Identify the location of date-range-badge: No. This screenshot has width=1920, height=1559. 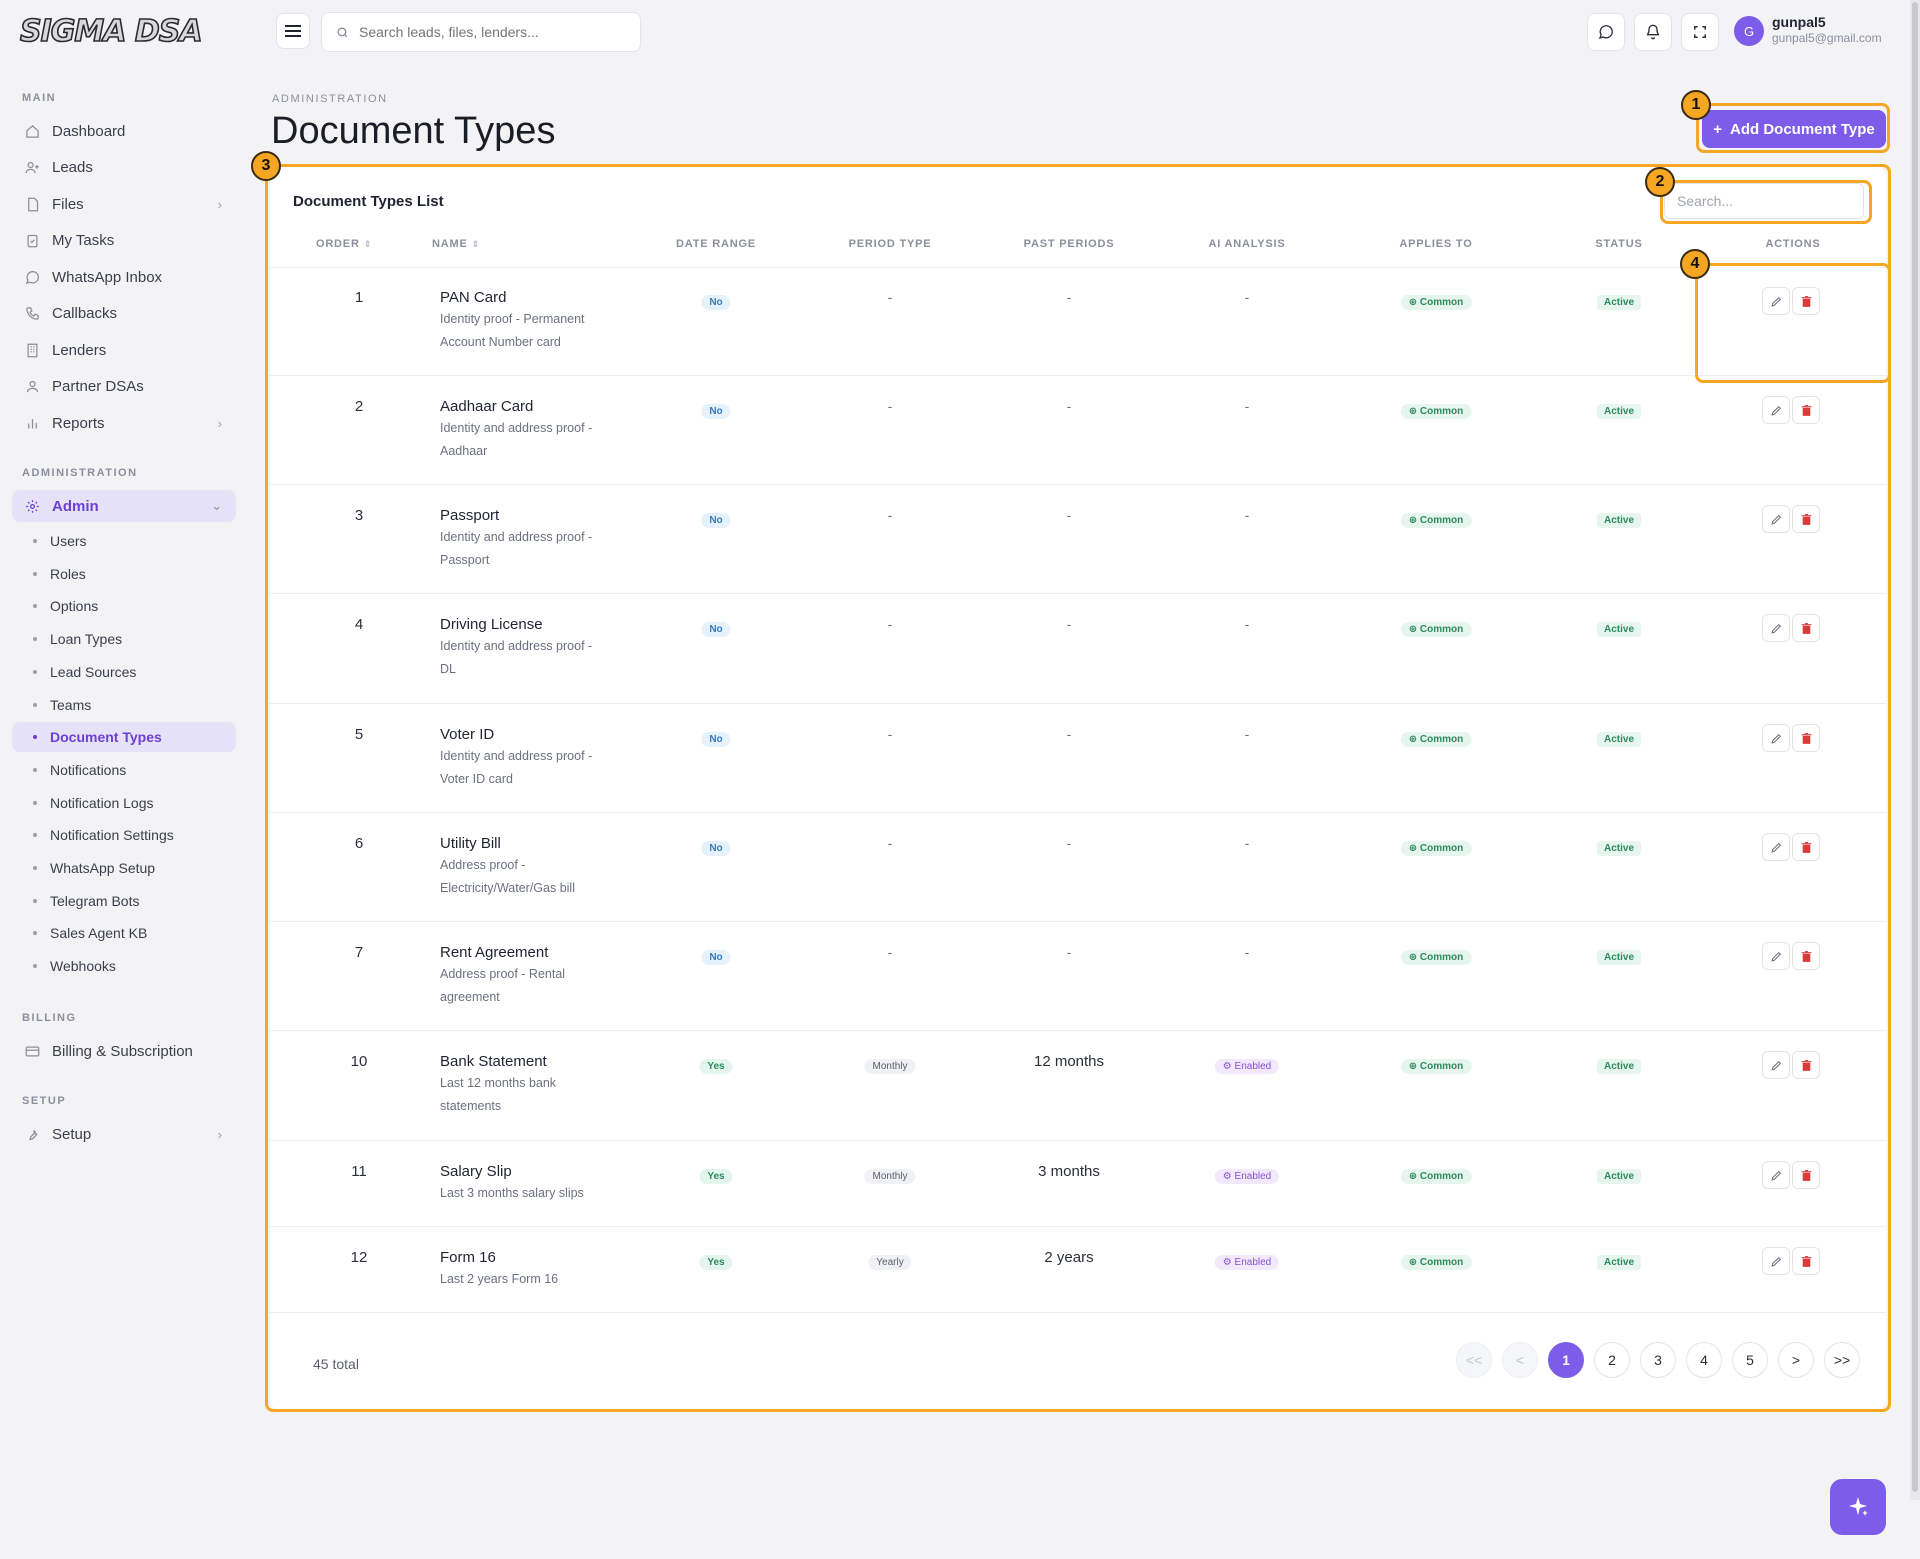
(716, 302).